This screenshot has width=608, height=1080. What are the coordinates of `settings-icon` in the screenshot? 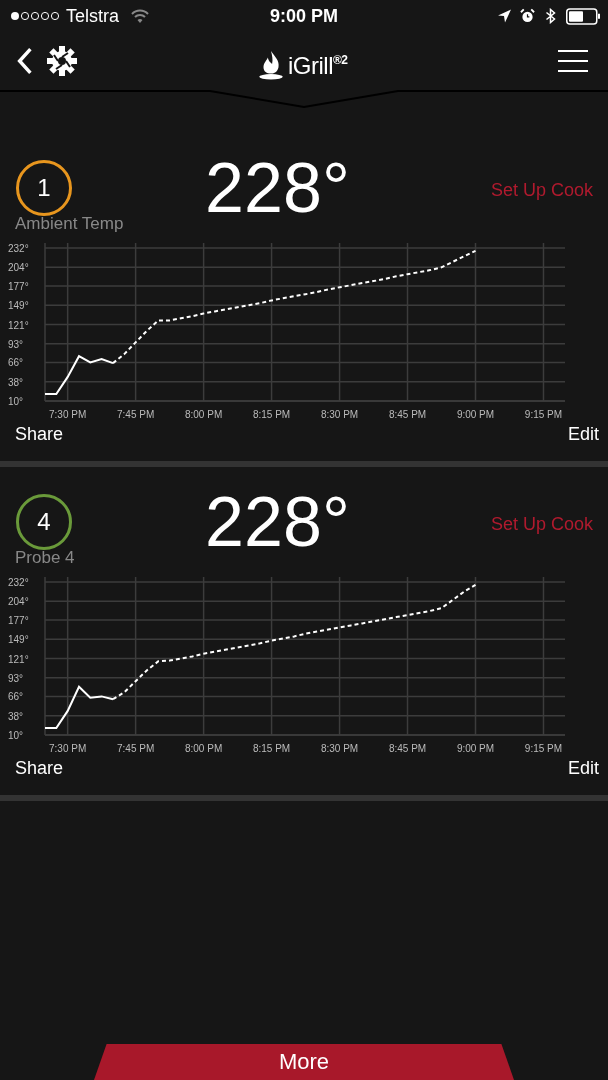 It's located at (62, 61).